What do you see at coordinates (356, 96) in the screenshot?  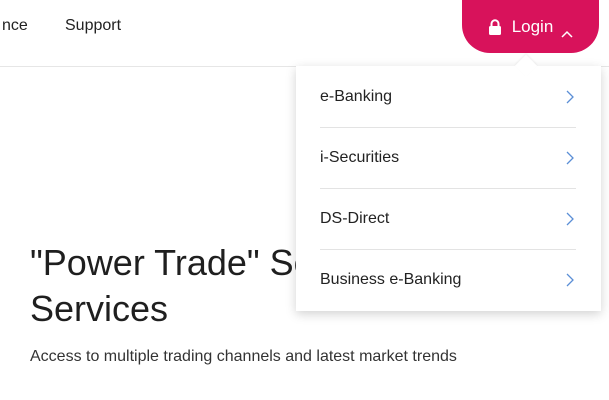 I see `menu-item-label: e-Banking` at bounding box center [356, 96].